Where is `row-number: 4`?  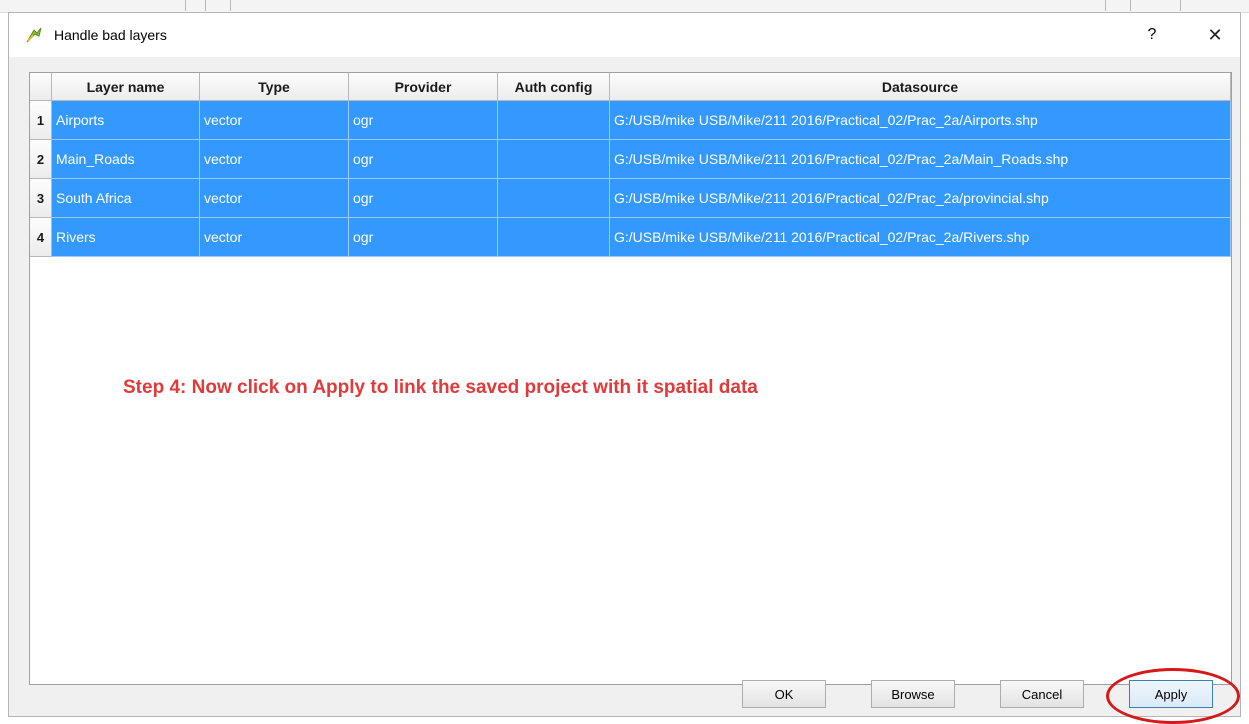
row-number: 4 is located at coordinates (41, 237).